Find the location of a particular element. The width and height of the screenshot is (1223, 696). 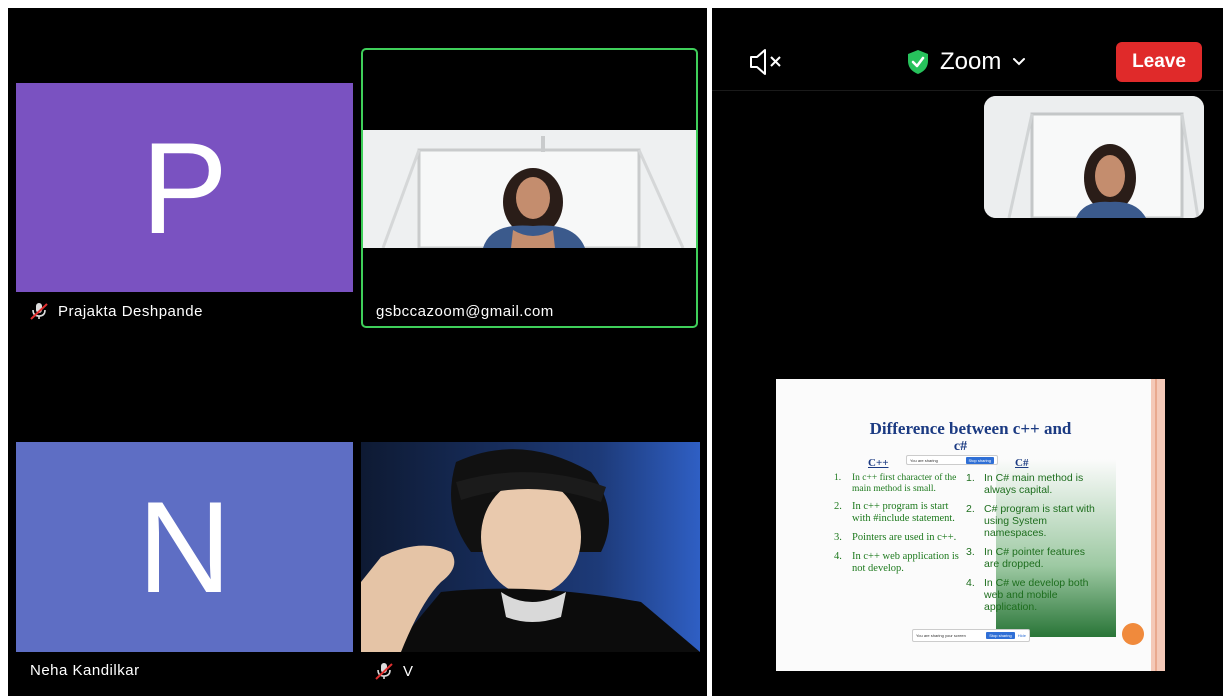

participant-tile-v is located at coordinates (530, 547).